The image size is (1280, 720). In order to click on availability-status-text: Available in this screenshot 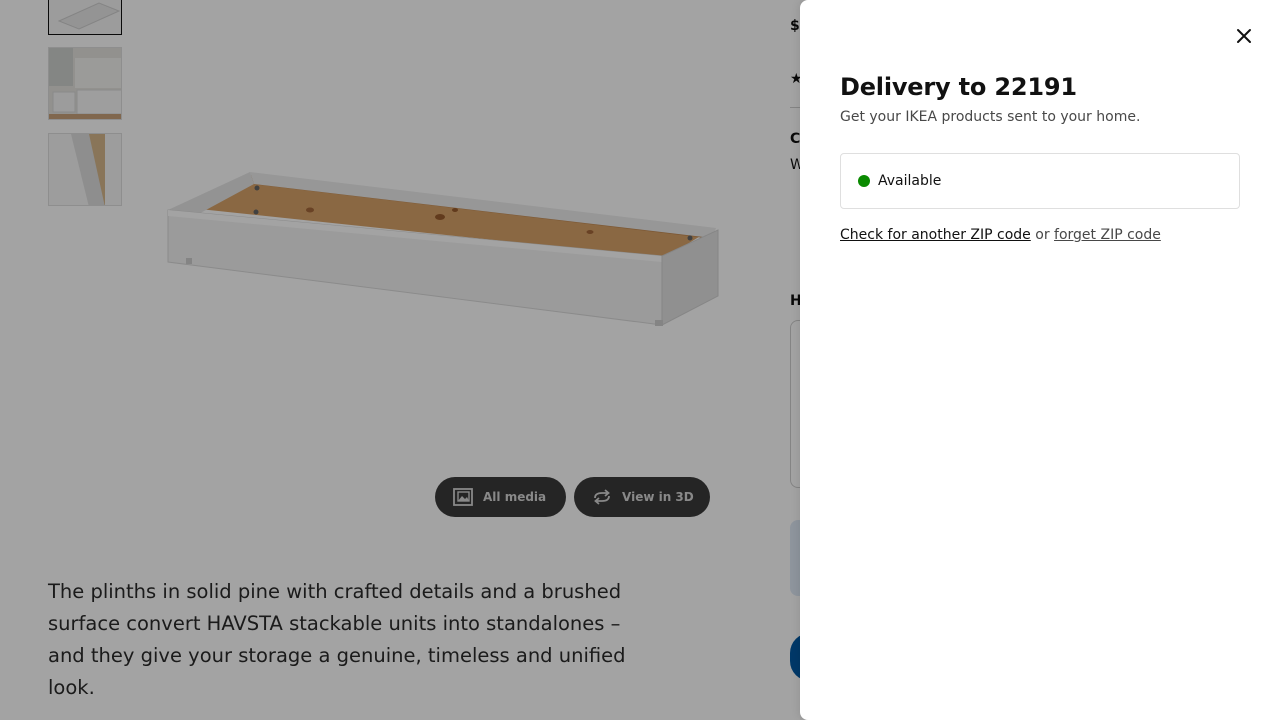, I will do `click(910, 181)`.